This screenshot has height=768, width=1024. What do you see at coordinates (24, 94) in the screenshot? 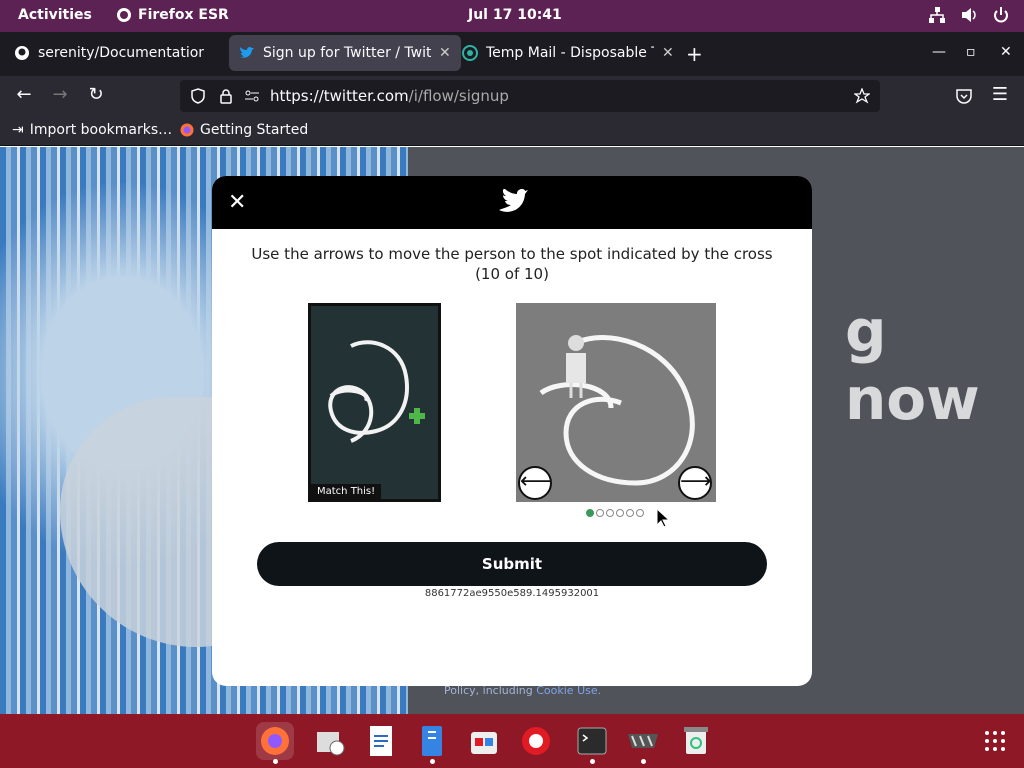
I see `back-button: ←` at bounding box center [24, 94].